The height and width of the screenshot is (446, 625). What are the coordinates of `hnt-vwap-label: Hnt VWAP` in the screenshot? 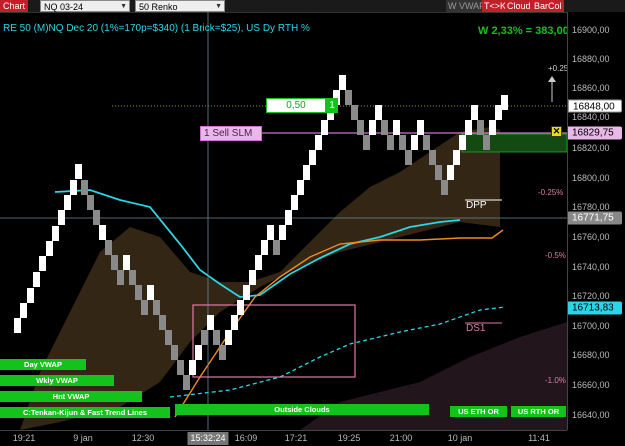 It's located at (71, 396).